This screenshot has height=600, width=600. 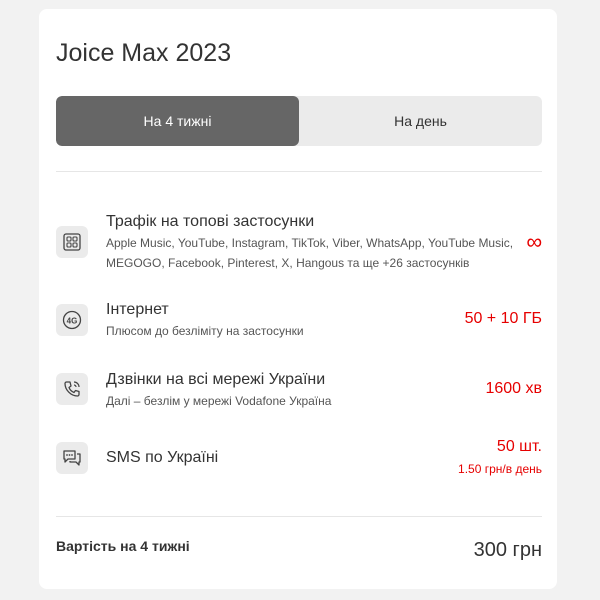 What do you see at coordinates (216, 379) in the screenshot?
I see `feature-title: Дзвінки на всі мережі України` at bounding box center [216, 379].